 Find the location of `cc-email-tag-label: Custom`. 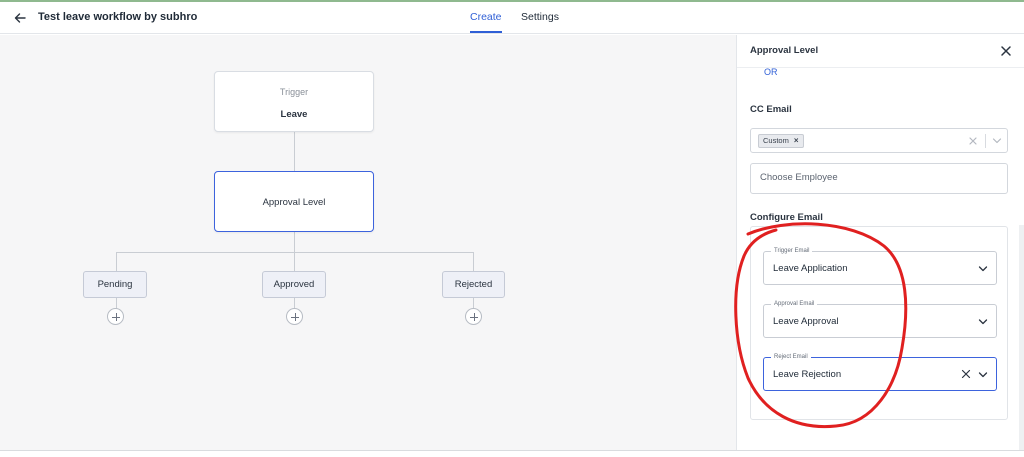

cc-email-tag-label: Custom is located at coordinates (776, 140).